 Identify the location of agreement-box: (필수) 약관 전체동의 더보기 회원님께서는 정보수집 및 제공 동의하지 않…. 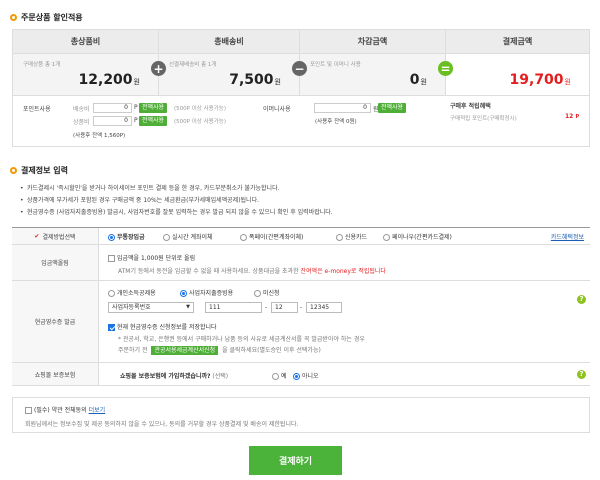
(301, 415).